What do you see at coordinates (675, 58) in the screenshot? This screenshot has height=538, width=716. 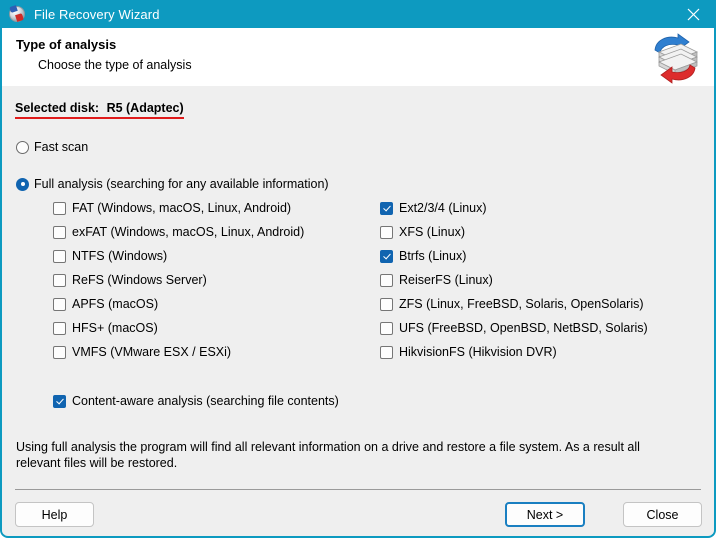 I see `disk-stack-recovery-logo` at bounding box center [675, 58].